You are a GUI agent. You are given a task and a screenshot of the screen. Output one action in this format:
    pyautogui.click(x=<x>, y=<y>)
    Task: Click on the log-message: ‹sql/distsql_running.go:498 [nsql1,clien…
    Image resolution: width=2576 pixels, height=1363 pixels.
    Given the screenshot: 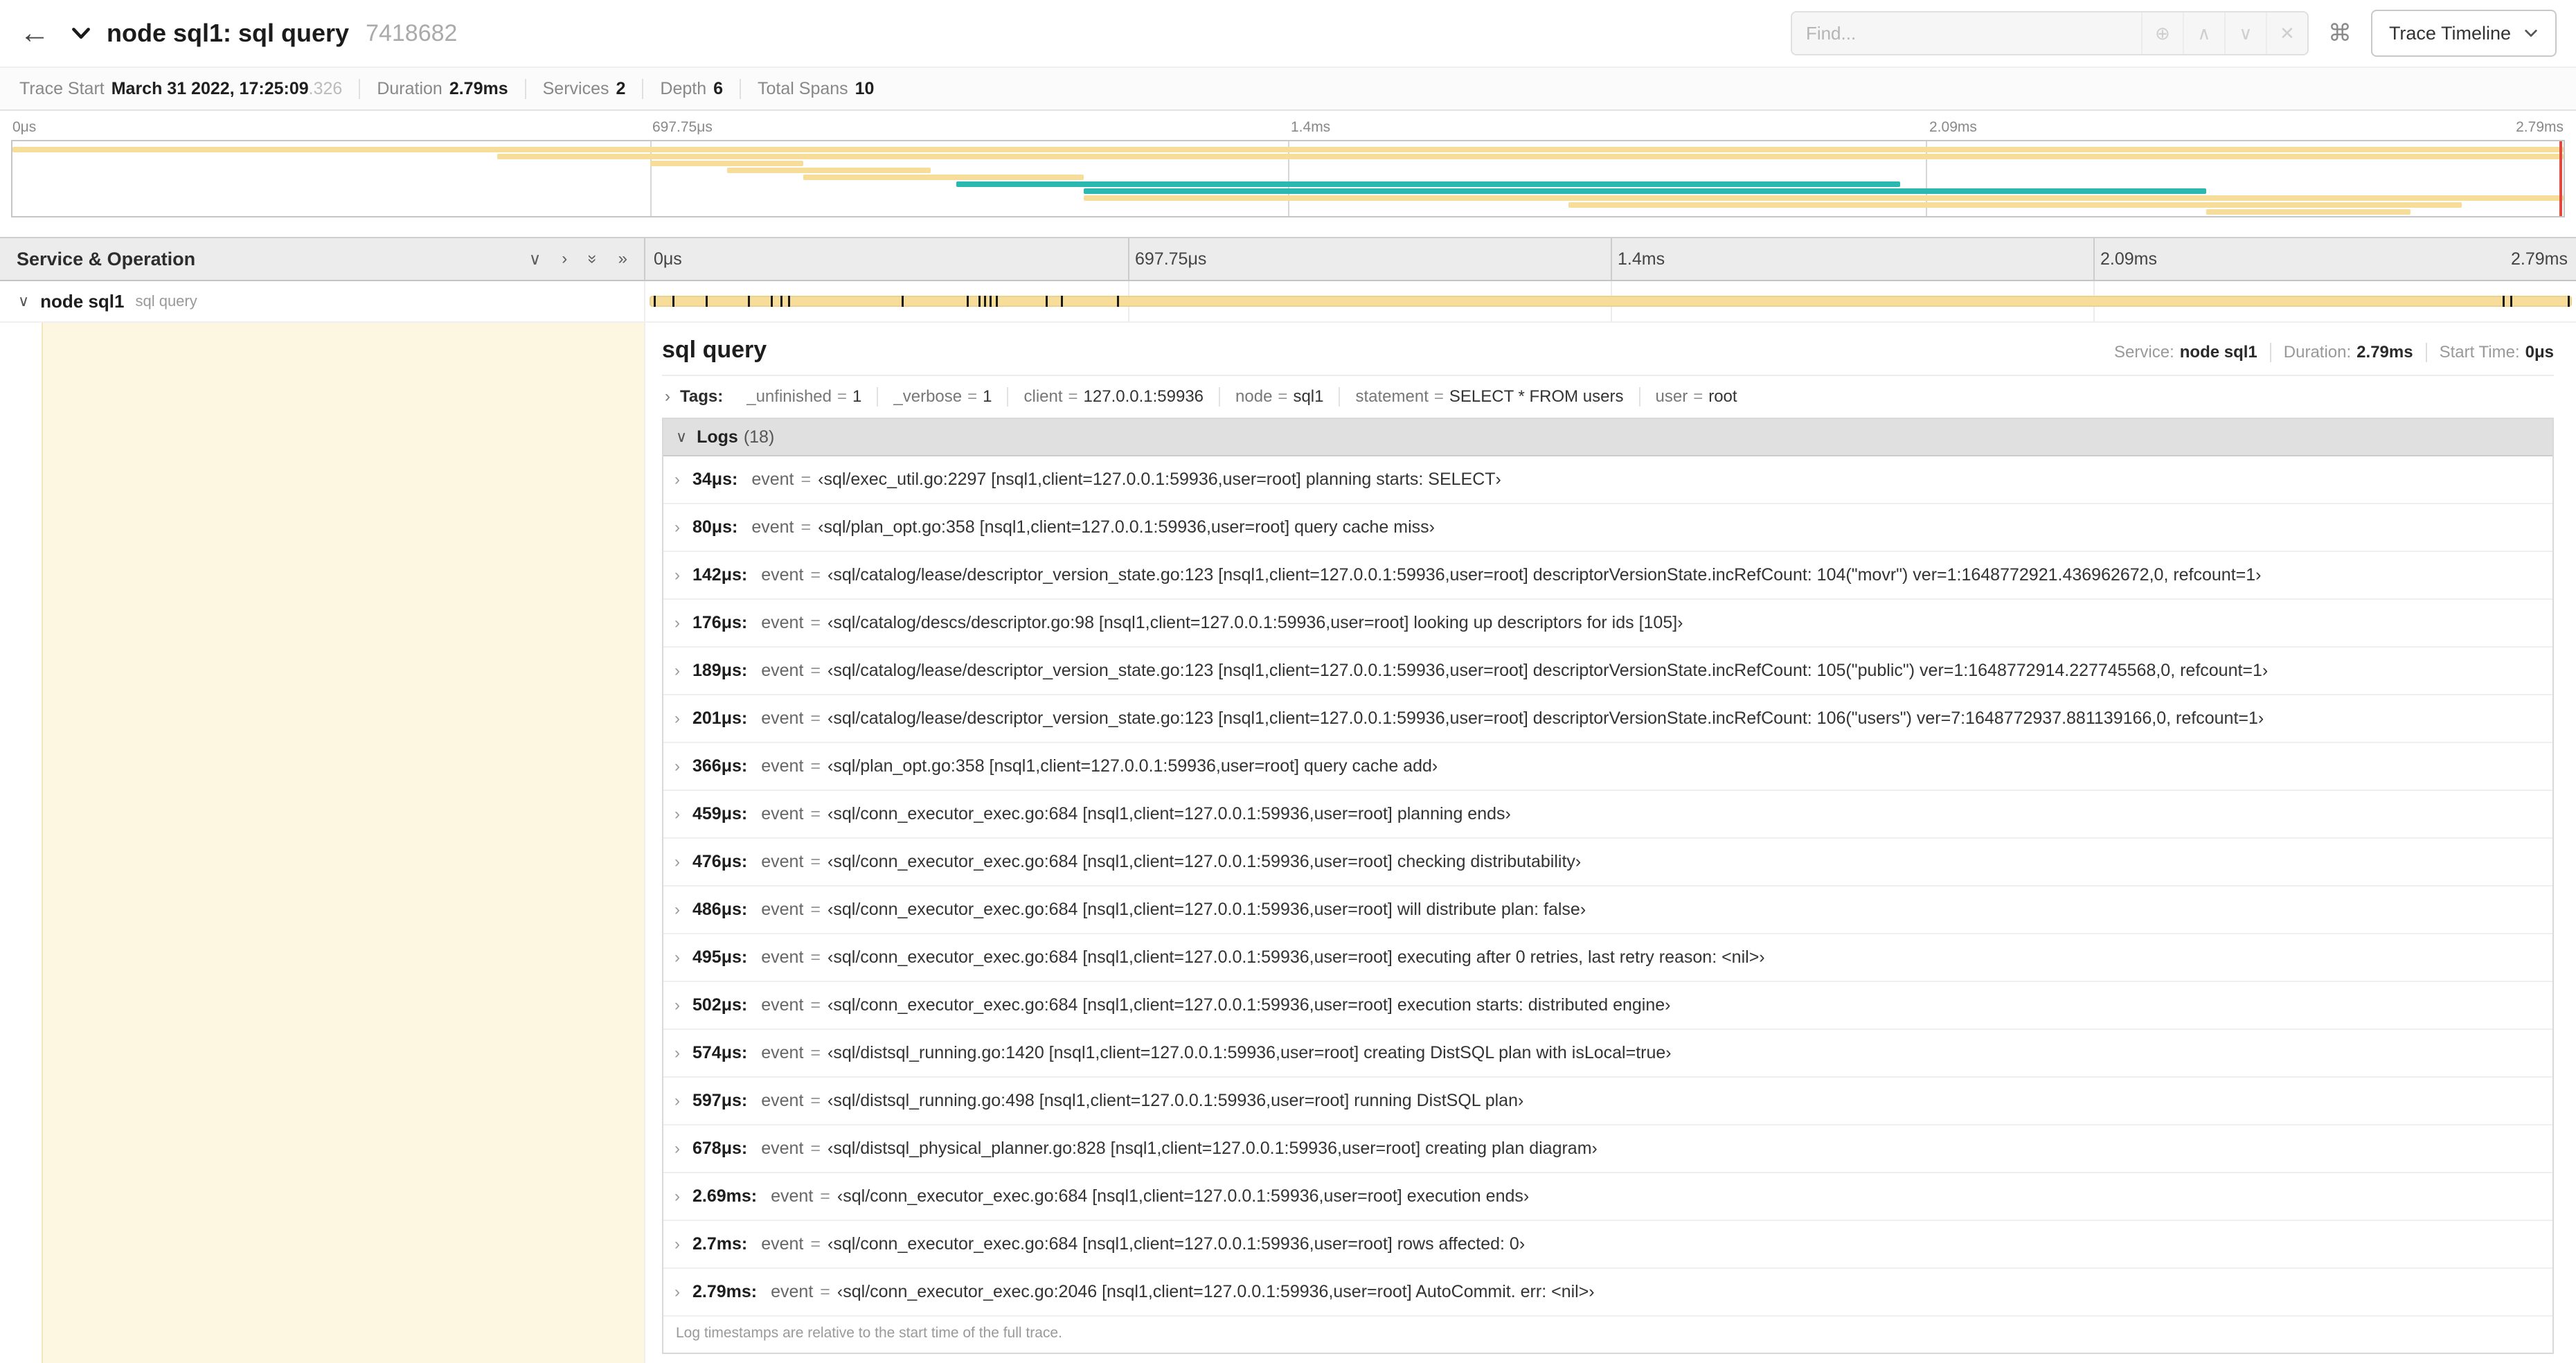 What is the action you would take?
    pyautogui.click(x=1176, y=1101)
    